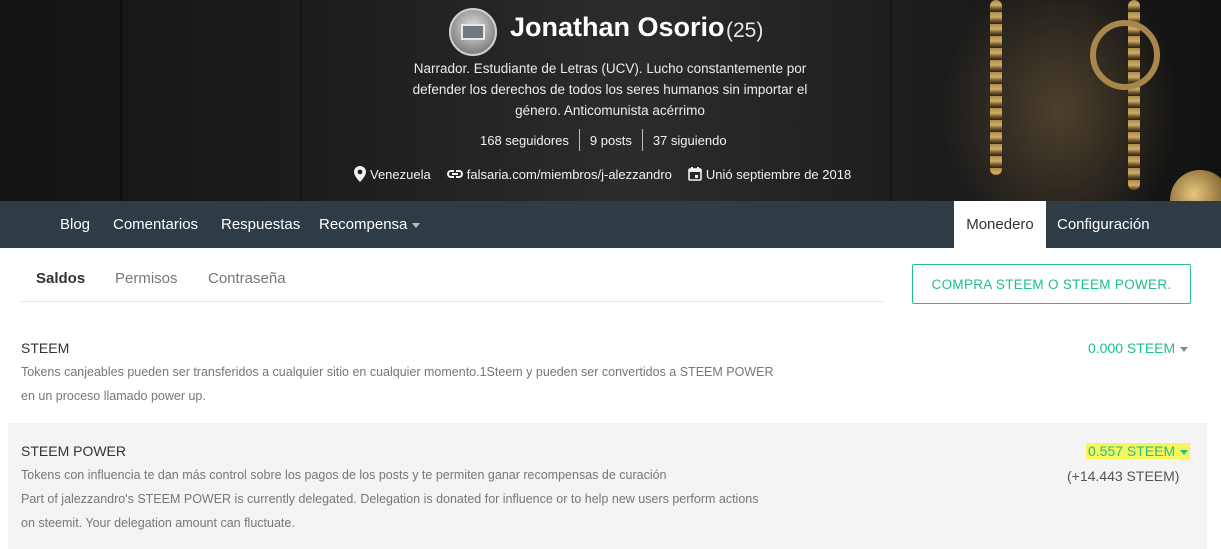 This screenshot has width=1221, height=549. I want to click on followers-count: 168 seguidores, so click(524, 140).